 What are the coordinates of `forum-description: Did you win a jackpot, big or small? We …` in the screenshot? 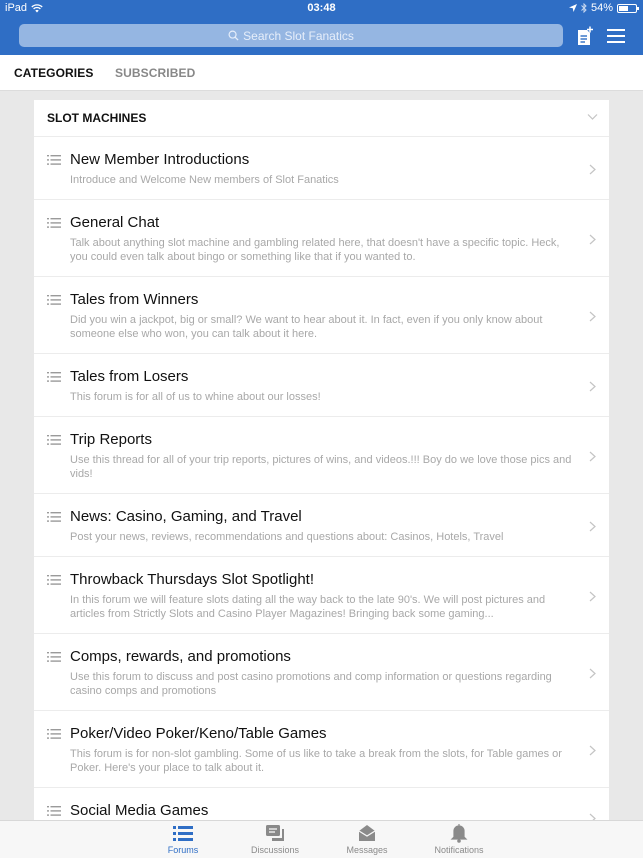 It's located at (306, 327).